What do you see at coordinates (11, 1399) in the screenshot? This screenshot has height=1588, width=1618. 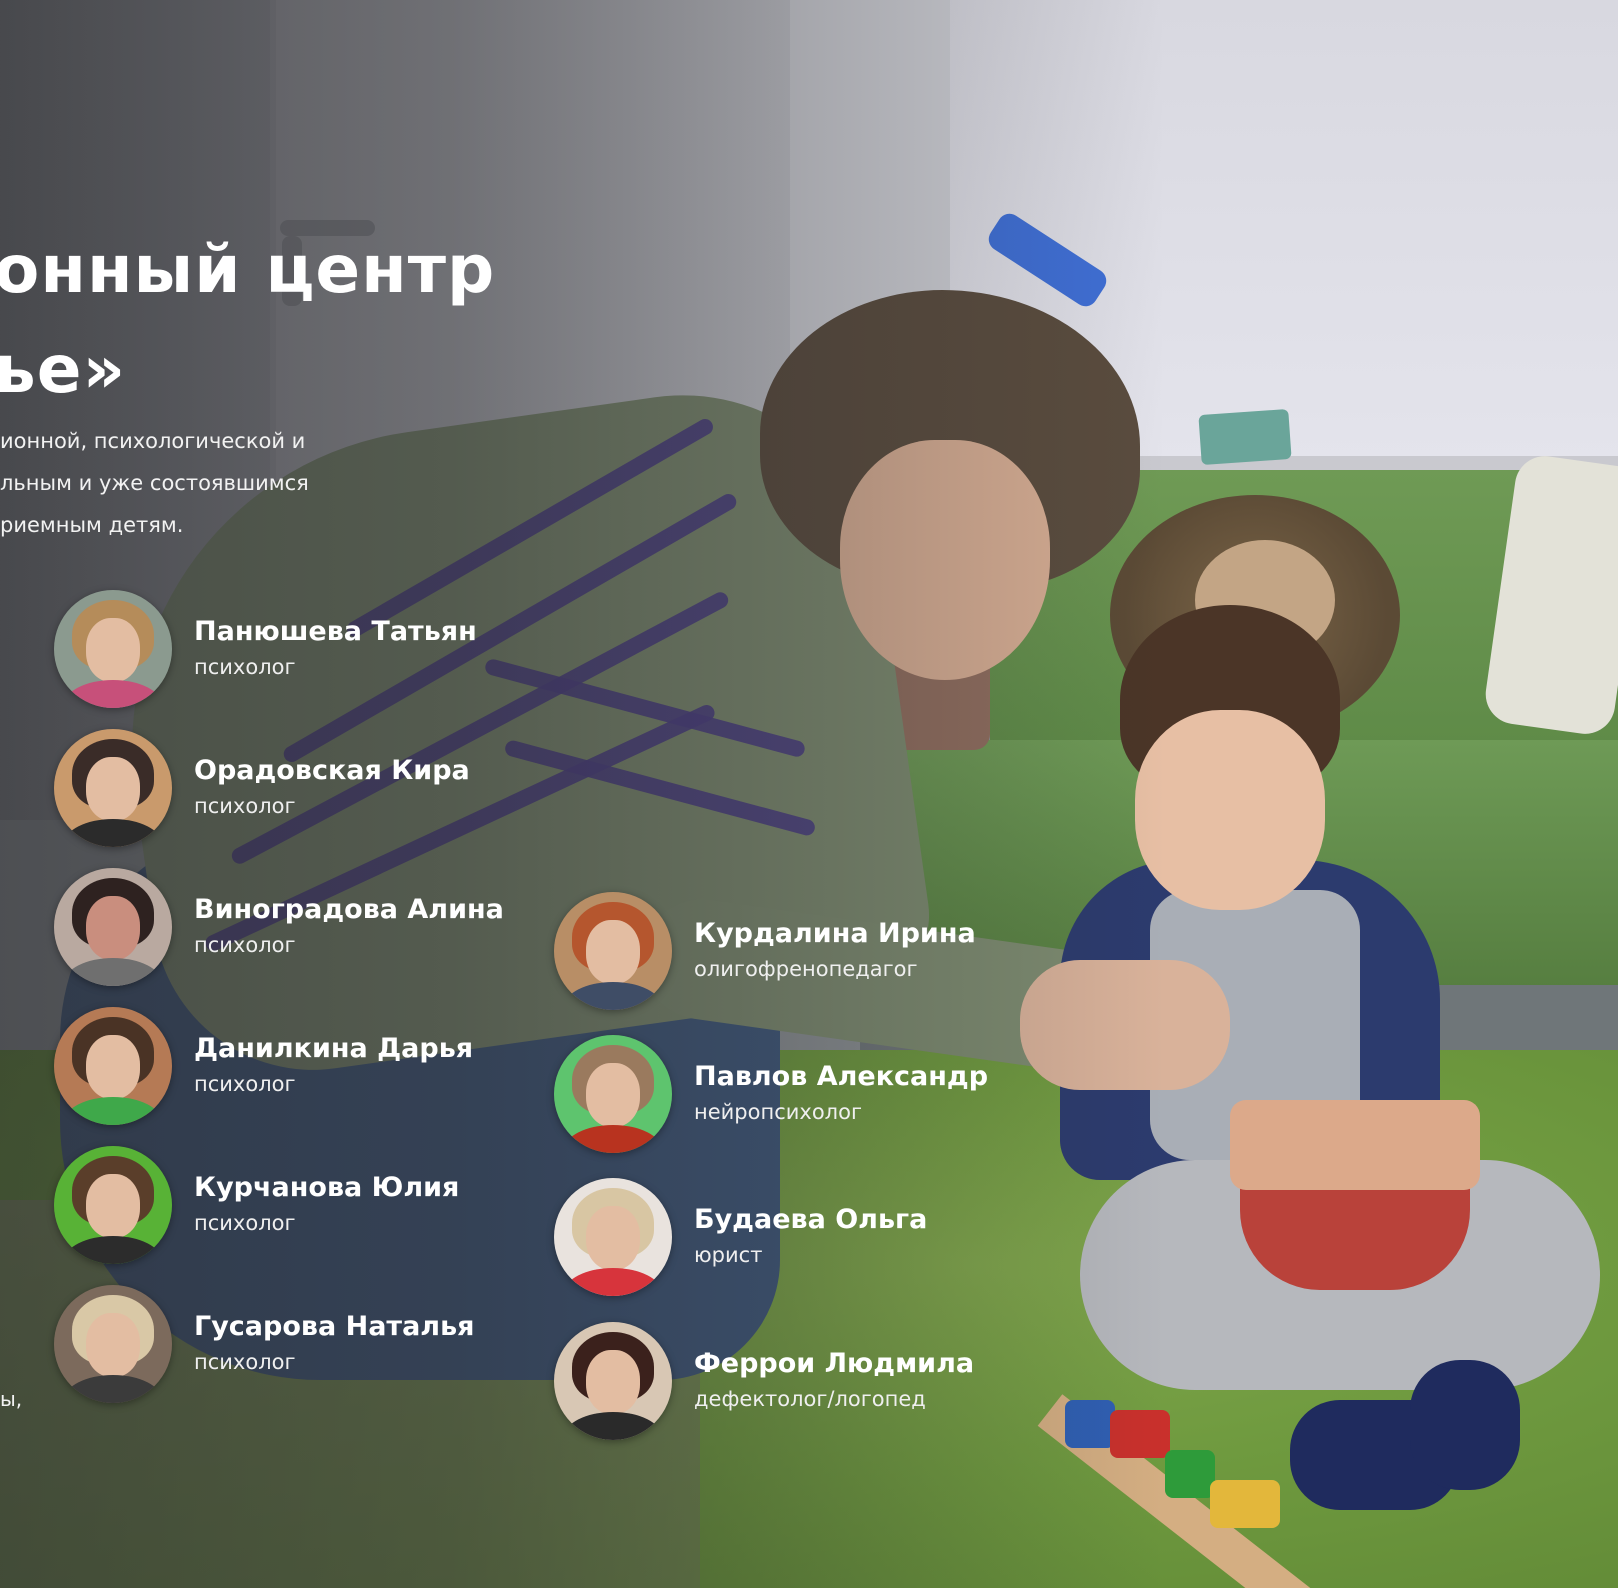 I see `cut-off-text: ы,` at bounding box center [11, 1399].